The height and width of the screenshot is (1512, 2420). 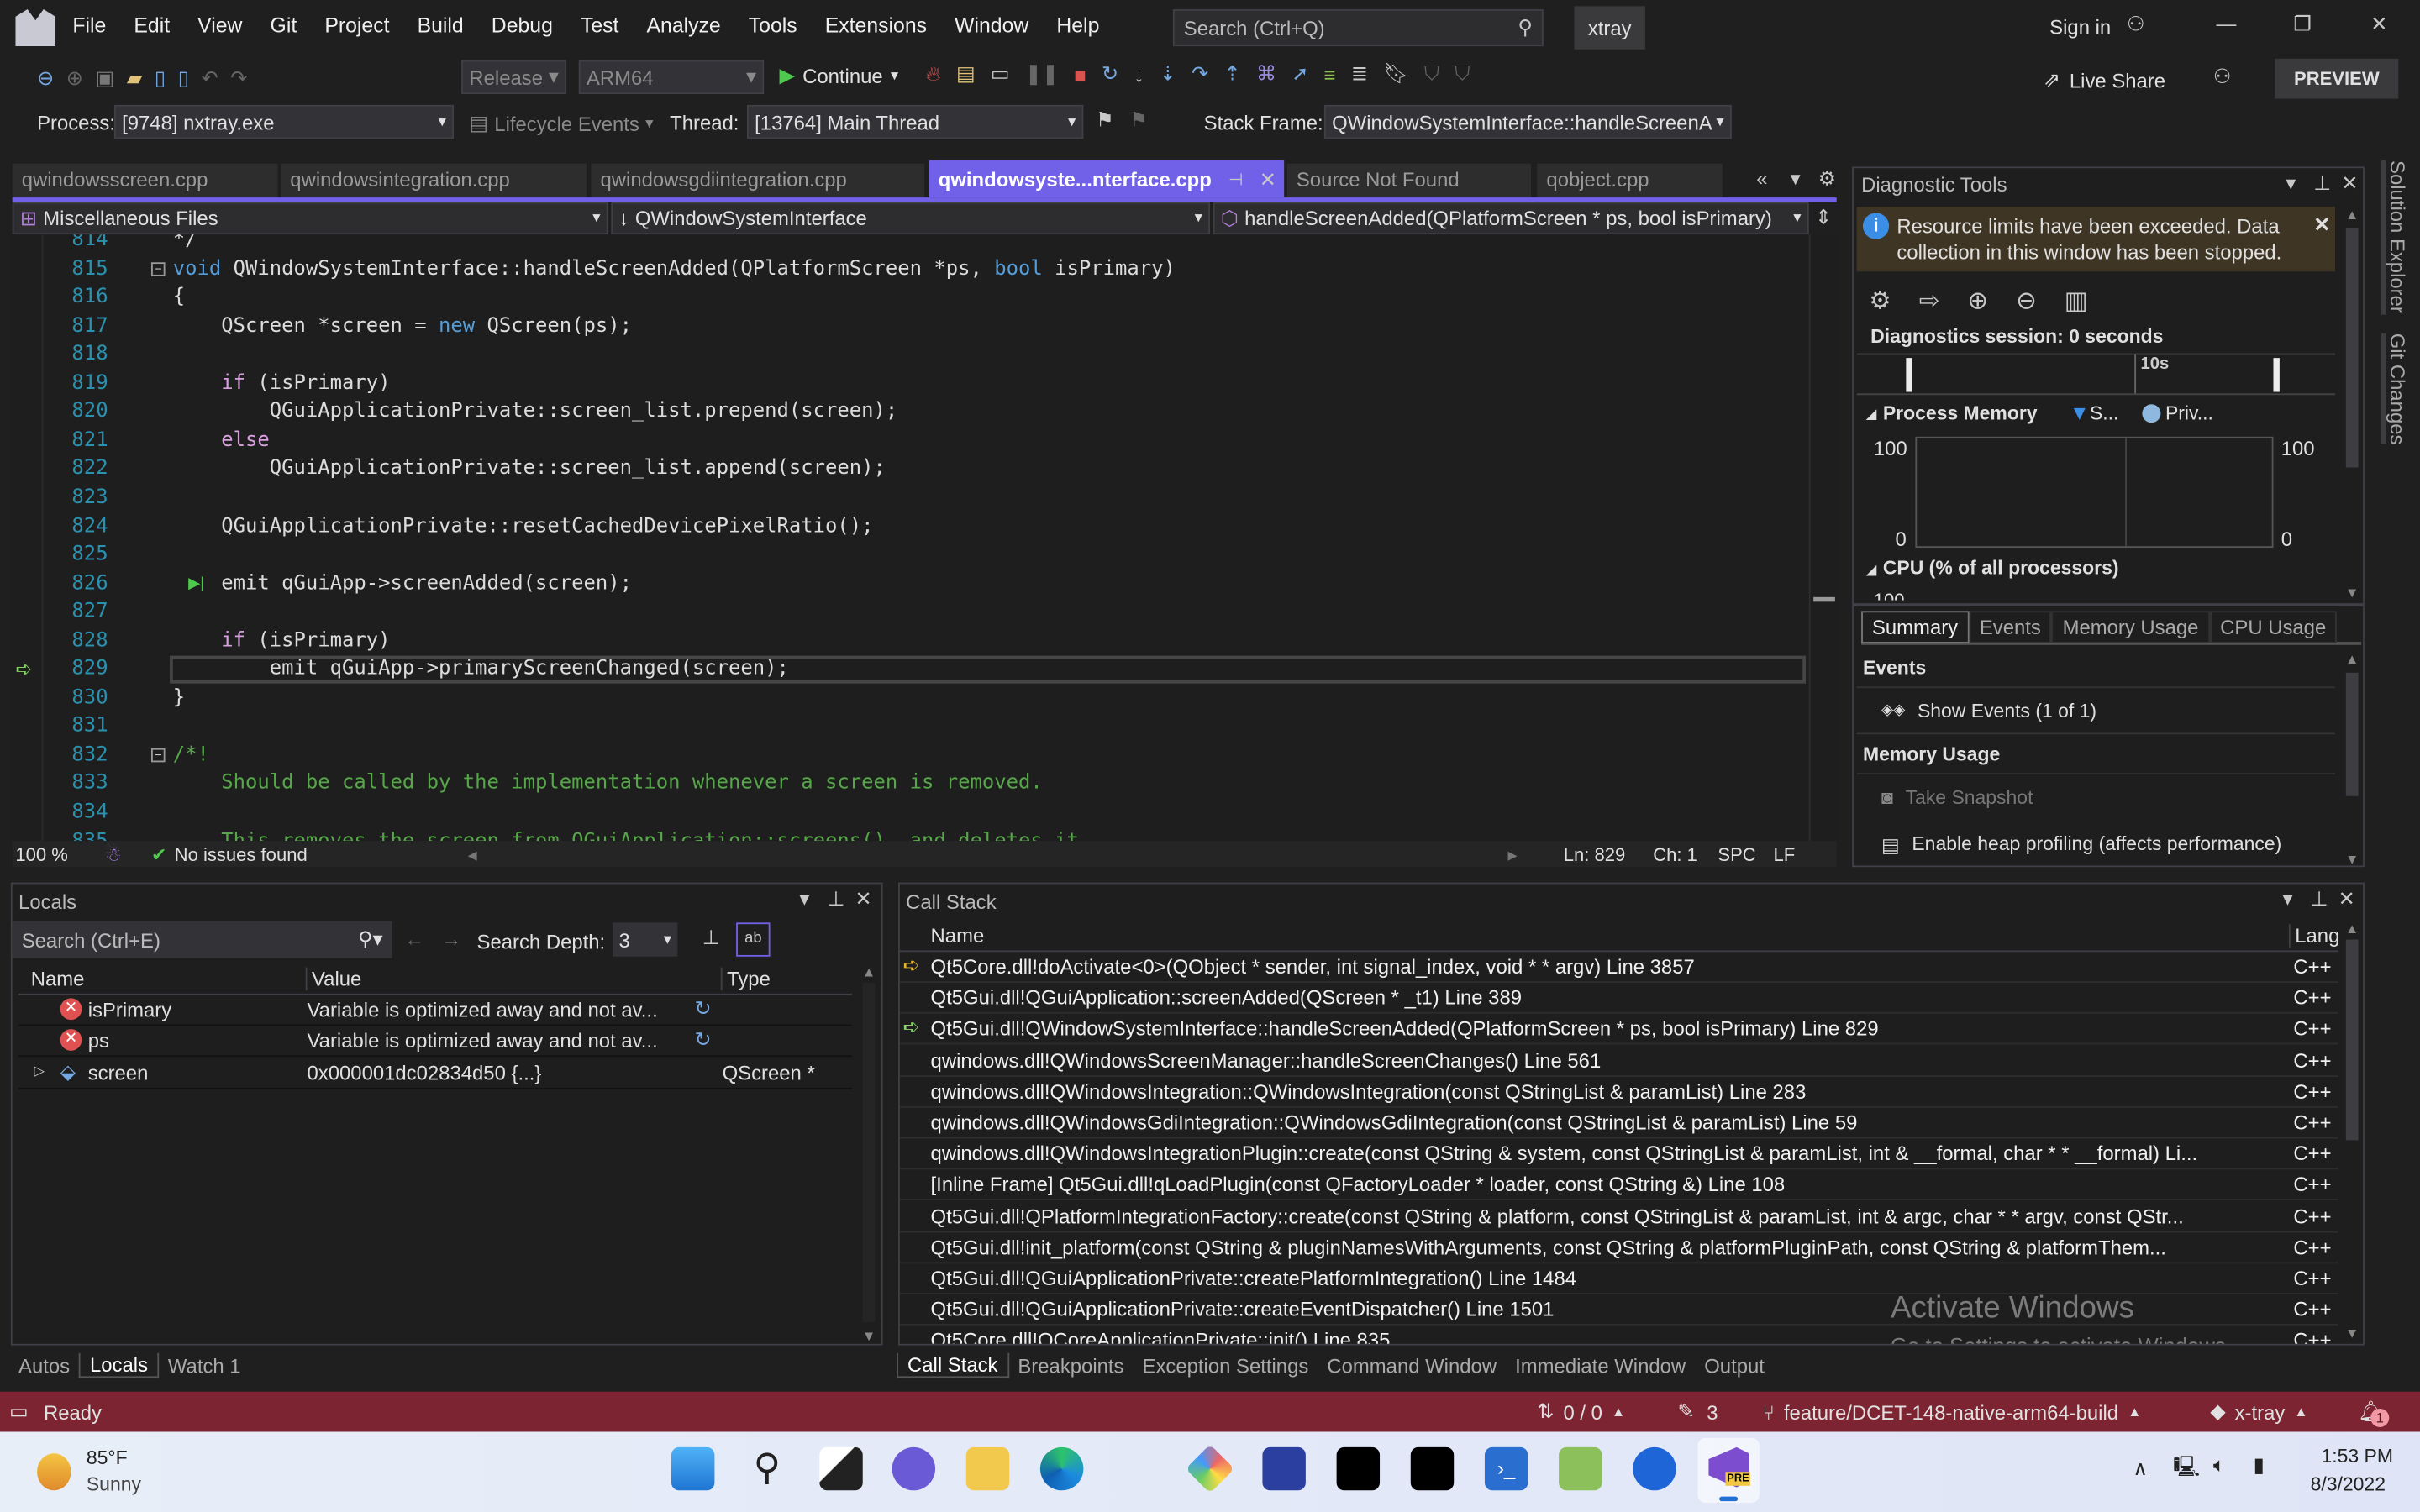 I want to click on diagnostics-icon: ⌘, so click(x=1266, y=73).